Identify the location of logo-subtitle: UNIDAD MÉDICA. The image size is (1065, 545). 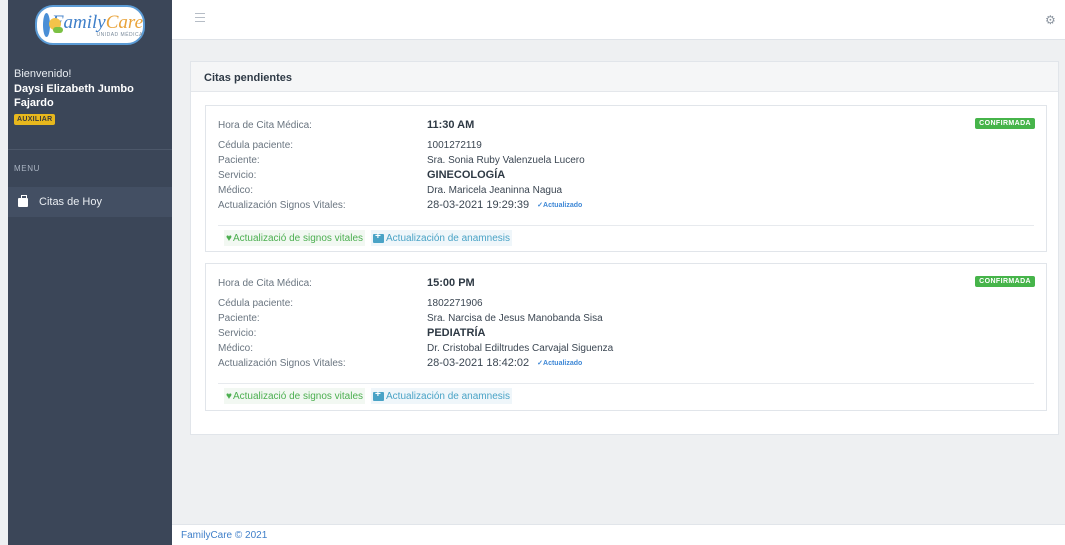
(119, 34).